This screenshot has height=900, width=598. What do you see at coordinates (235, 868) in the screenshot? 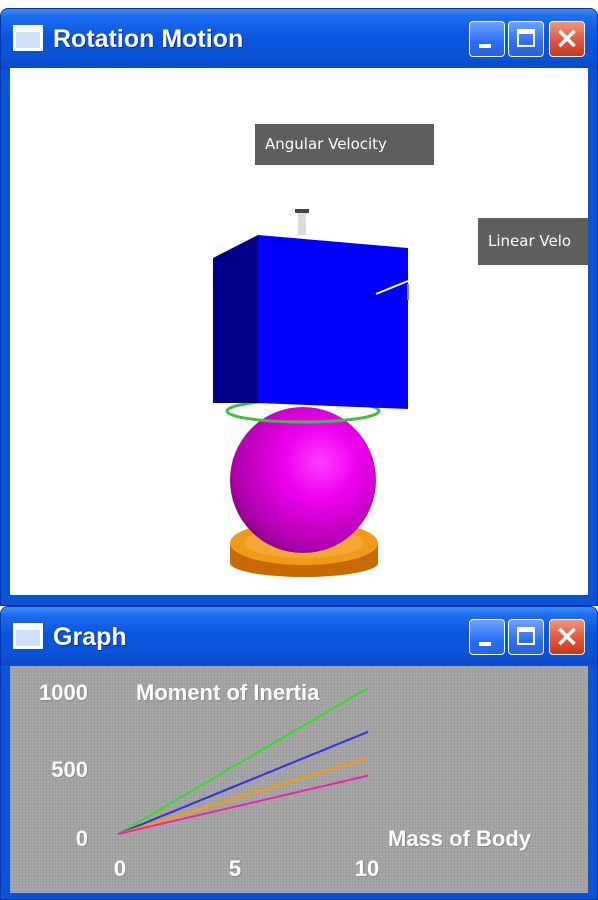
I see `x-tick-label: 5` at bounding box center [235, 868].